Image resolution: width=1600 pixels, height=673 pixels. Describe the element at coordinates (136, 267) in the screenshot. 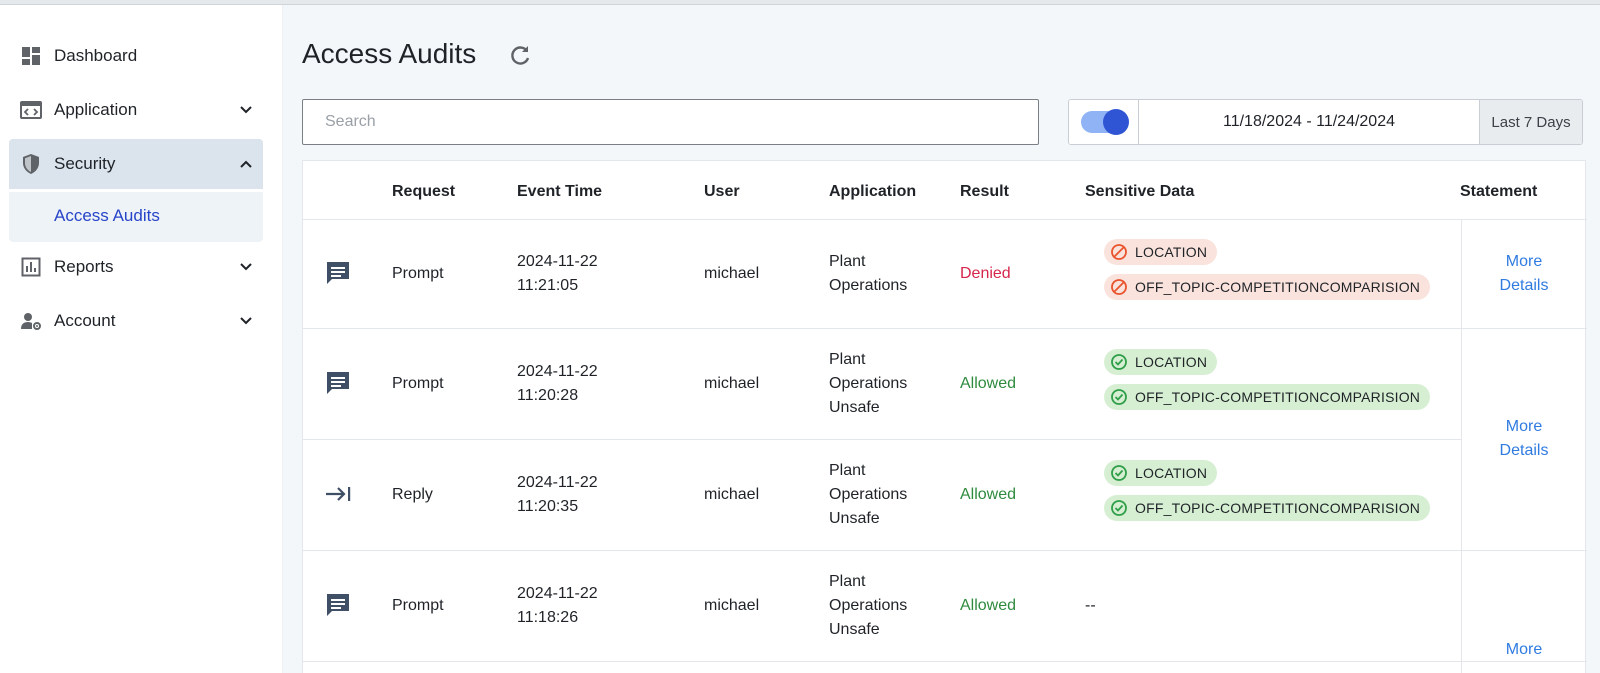

I see `sidebar-item-reports: Reports` at that location.